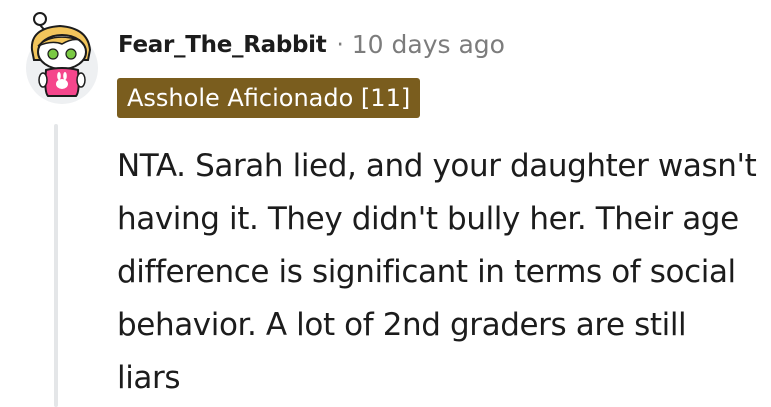  I want to click on comment-timestamp: 10 days ago, so click(428, 44).